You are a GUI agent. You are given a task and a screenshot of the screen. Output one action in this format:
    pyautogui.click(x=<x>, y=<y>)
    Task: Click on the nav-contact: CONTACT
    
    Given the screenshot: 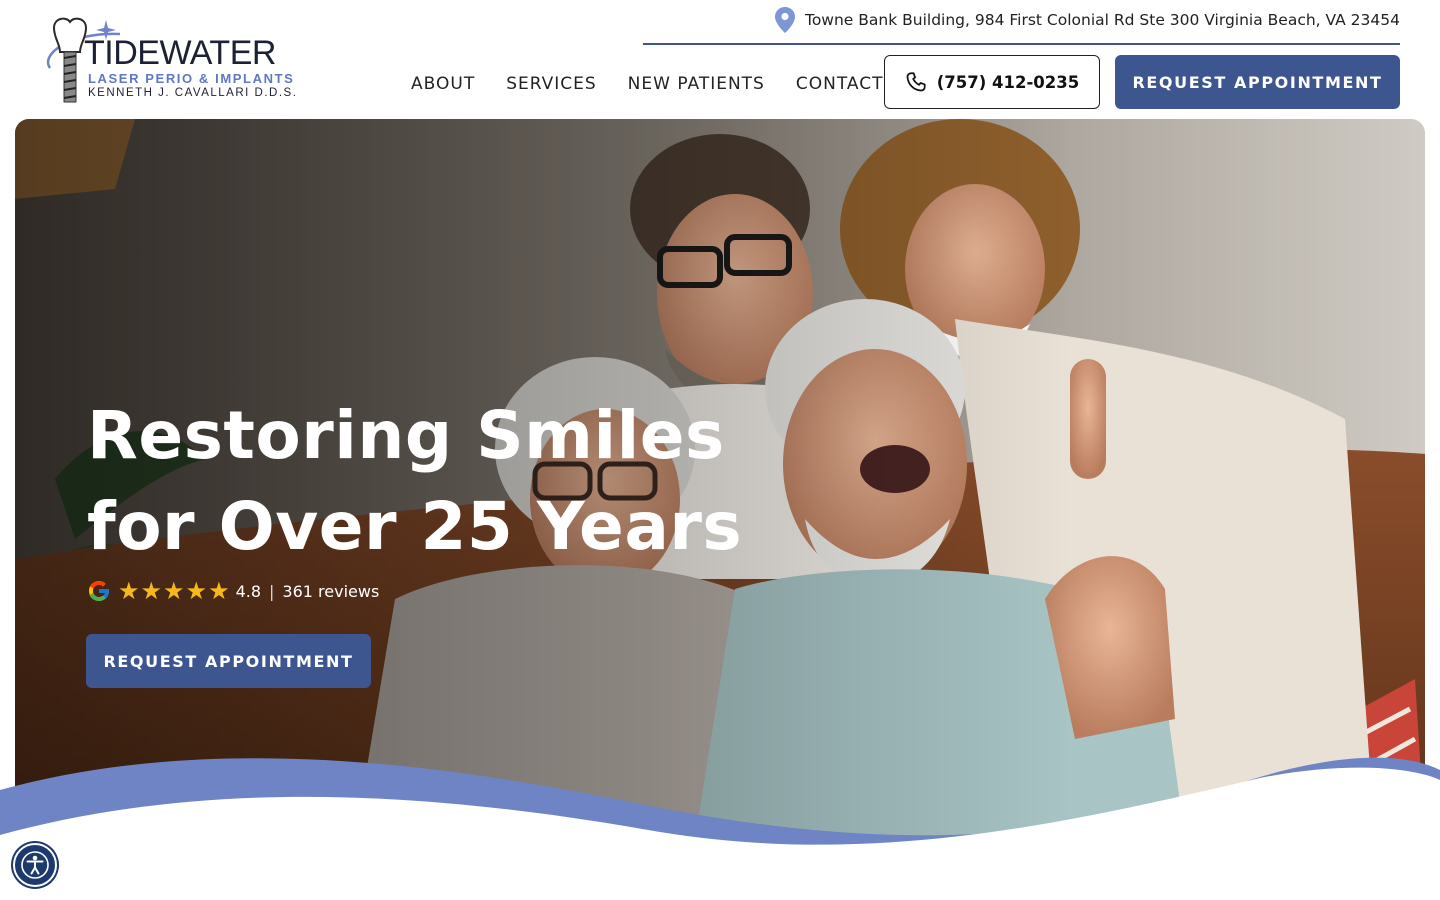 What is the action you would take?
    pyautogui.click(x=840, y=84)
    